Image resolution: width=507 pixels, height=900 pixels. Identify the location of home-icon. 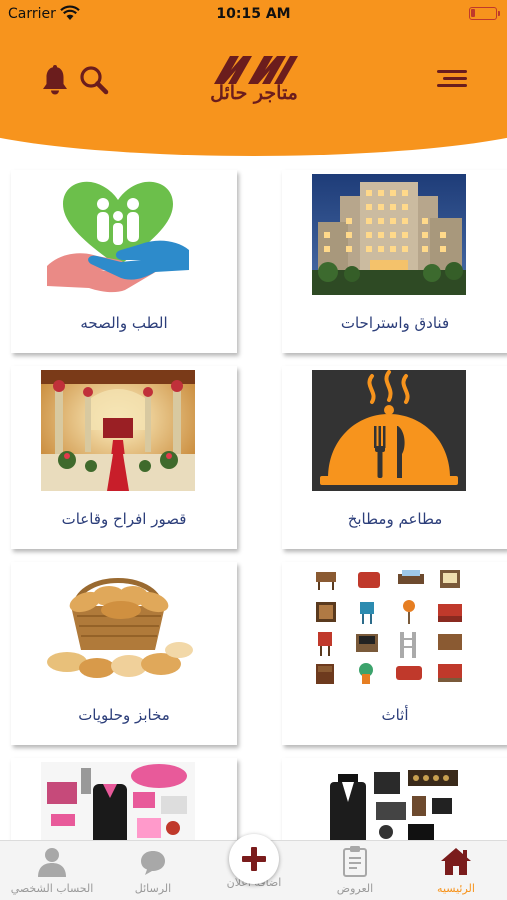
(456, 861).